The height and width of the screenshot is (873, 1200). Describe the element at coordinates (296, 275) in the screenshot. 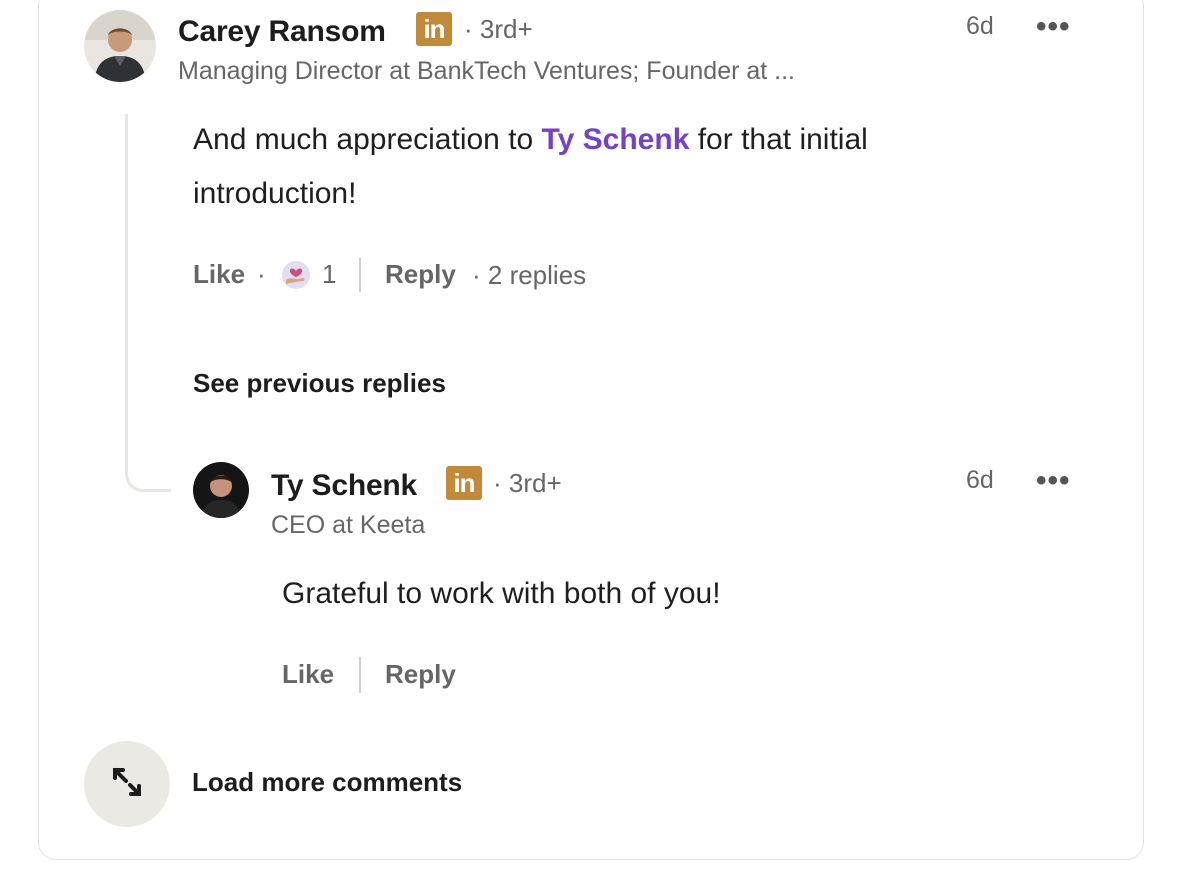

I see `support-heart-hand-icon` at that location.